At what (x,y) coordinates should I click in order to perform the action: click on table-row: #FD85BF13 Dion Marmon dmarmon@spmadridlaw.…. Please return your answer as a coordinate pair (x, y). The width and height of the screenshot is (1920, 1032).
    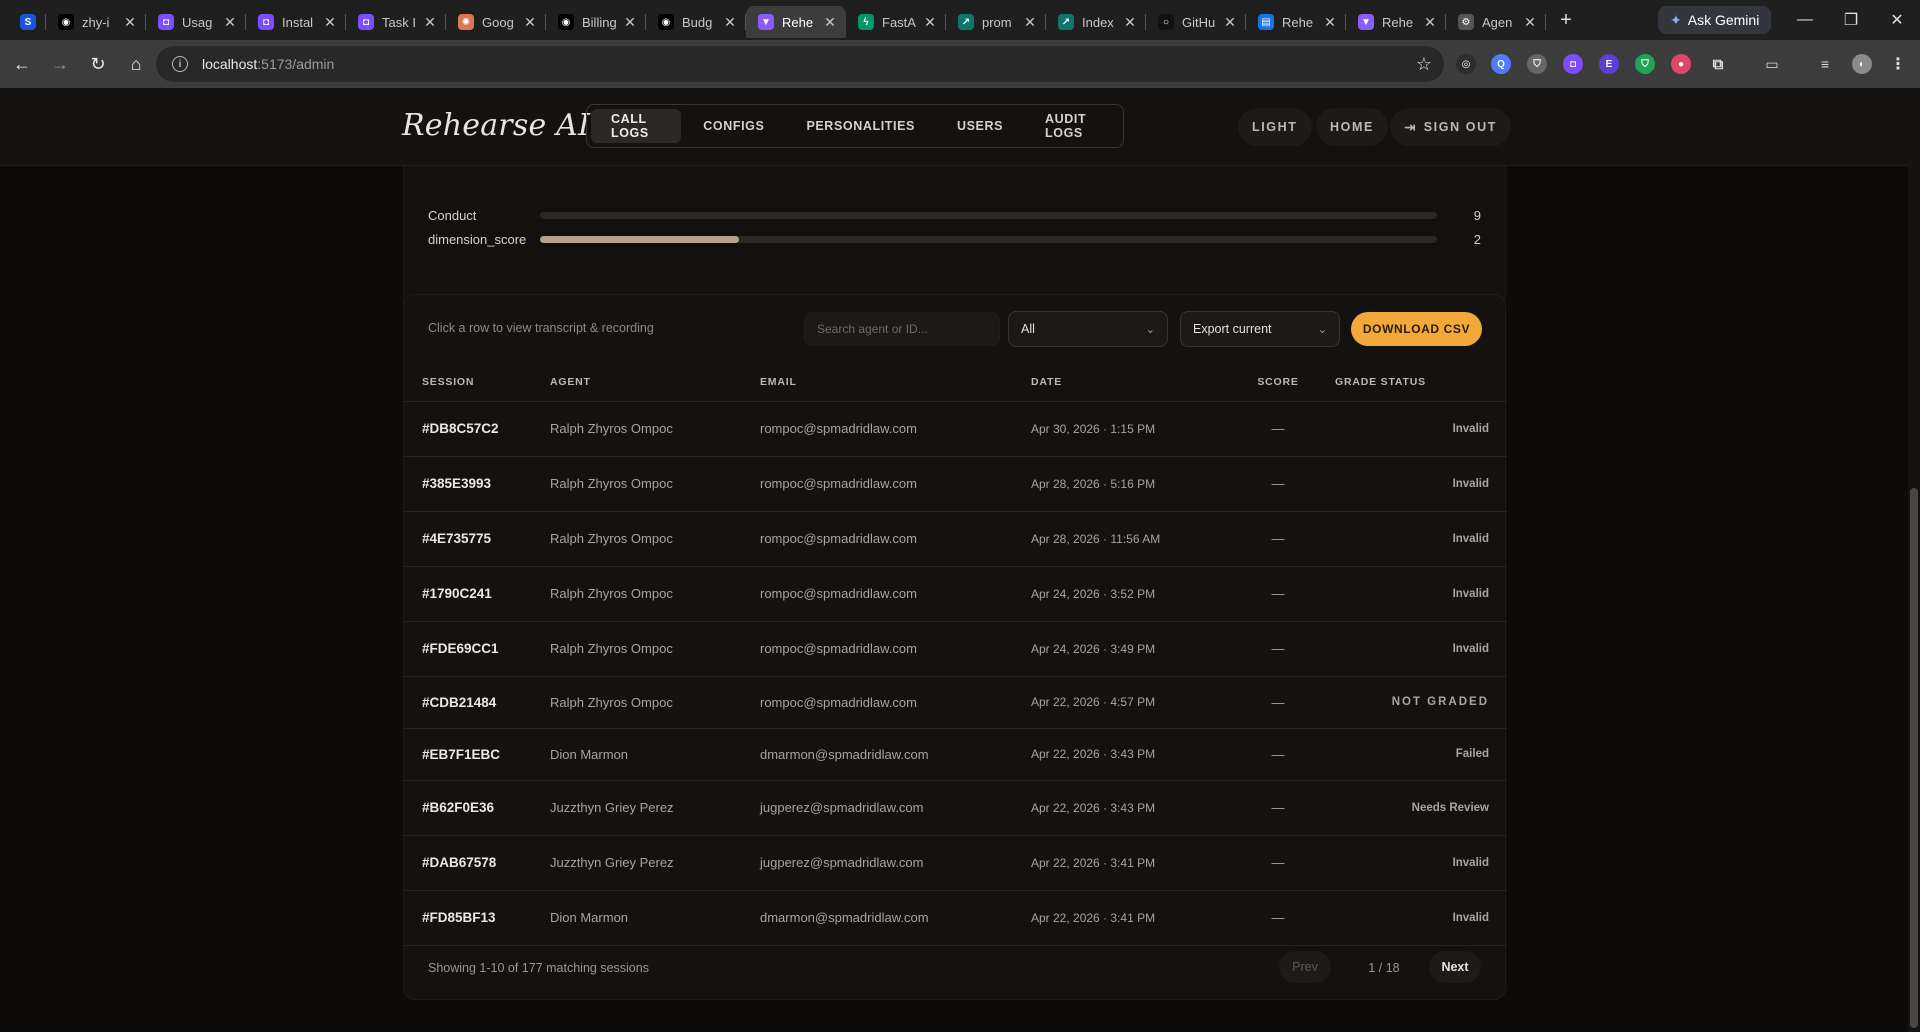
    Looking at the image, I should click on (955, 918).